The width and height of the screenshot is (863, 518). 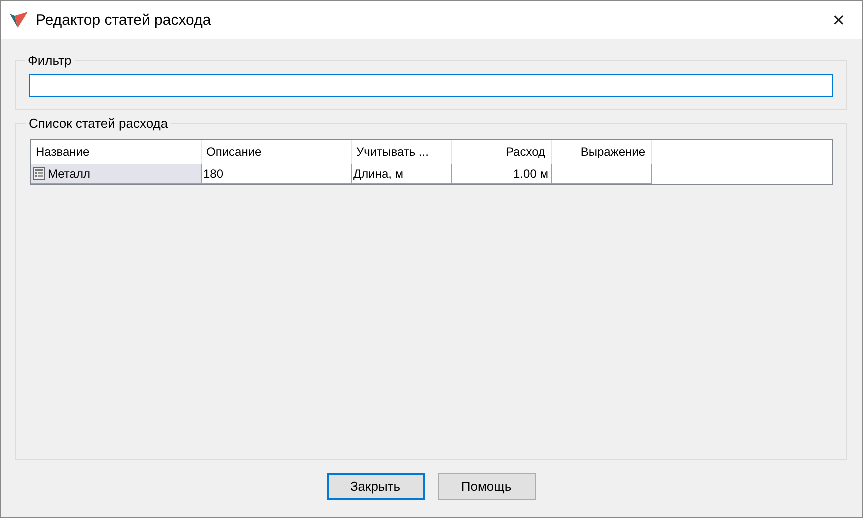 I want to click on filter-field, so click(x=431, y=85).